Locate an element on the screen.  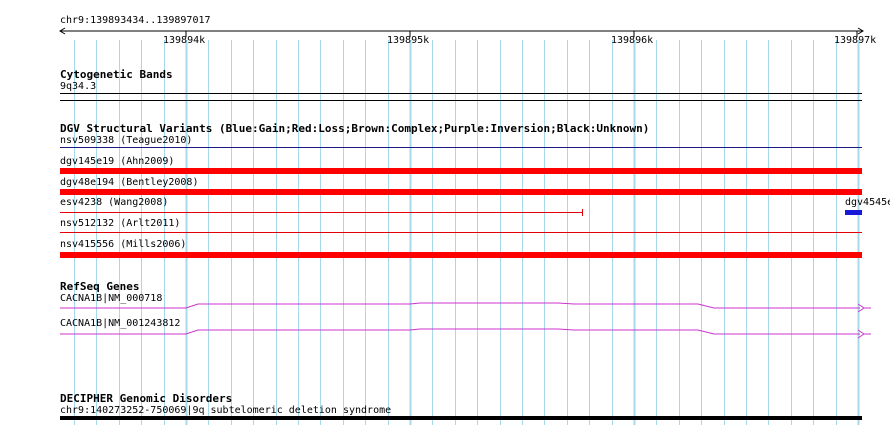
cytogenetic-track-title: Cytogenetic Bands is located at coordinates (116, 74).